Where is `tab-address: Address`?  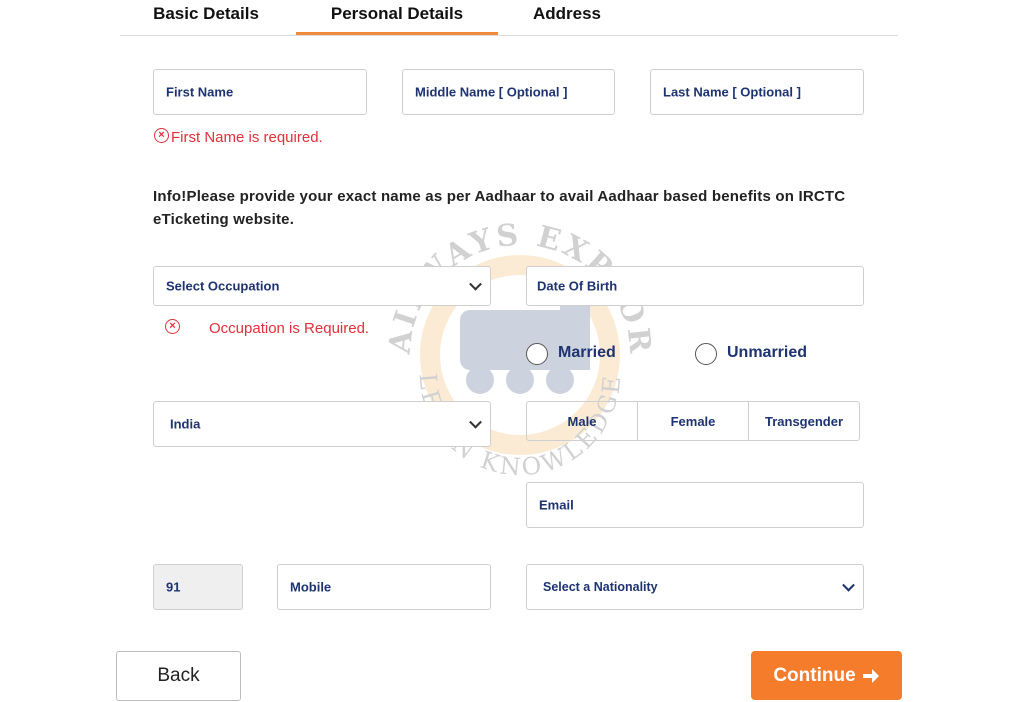 tab-address: Address is located at coordinates (567, 19).